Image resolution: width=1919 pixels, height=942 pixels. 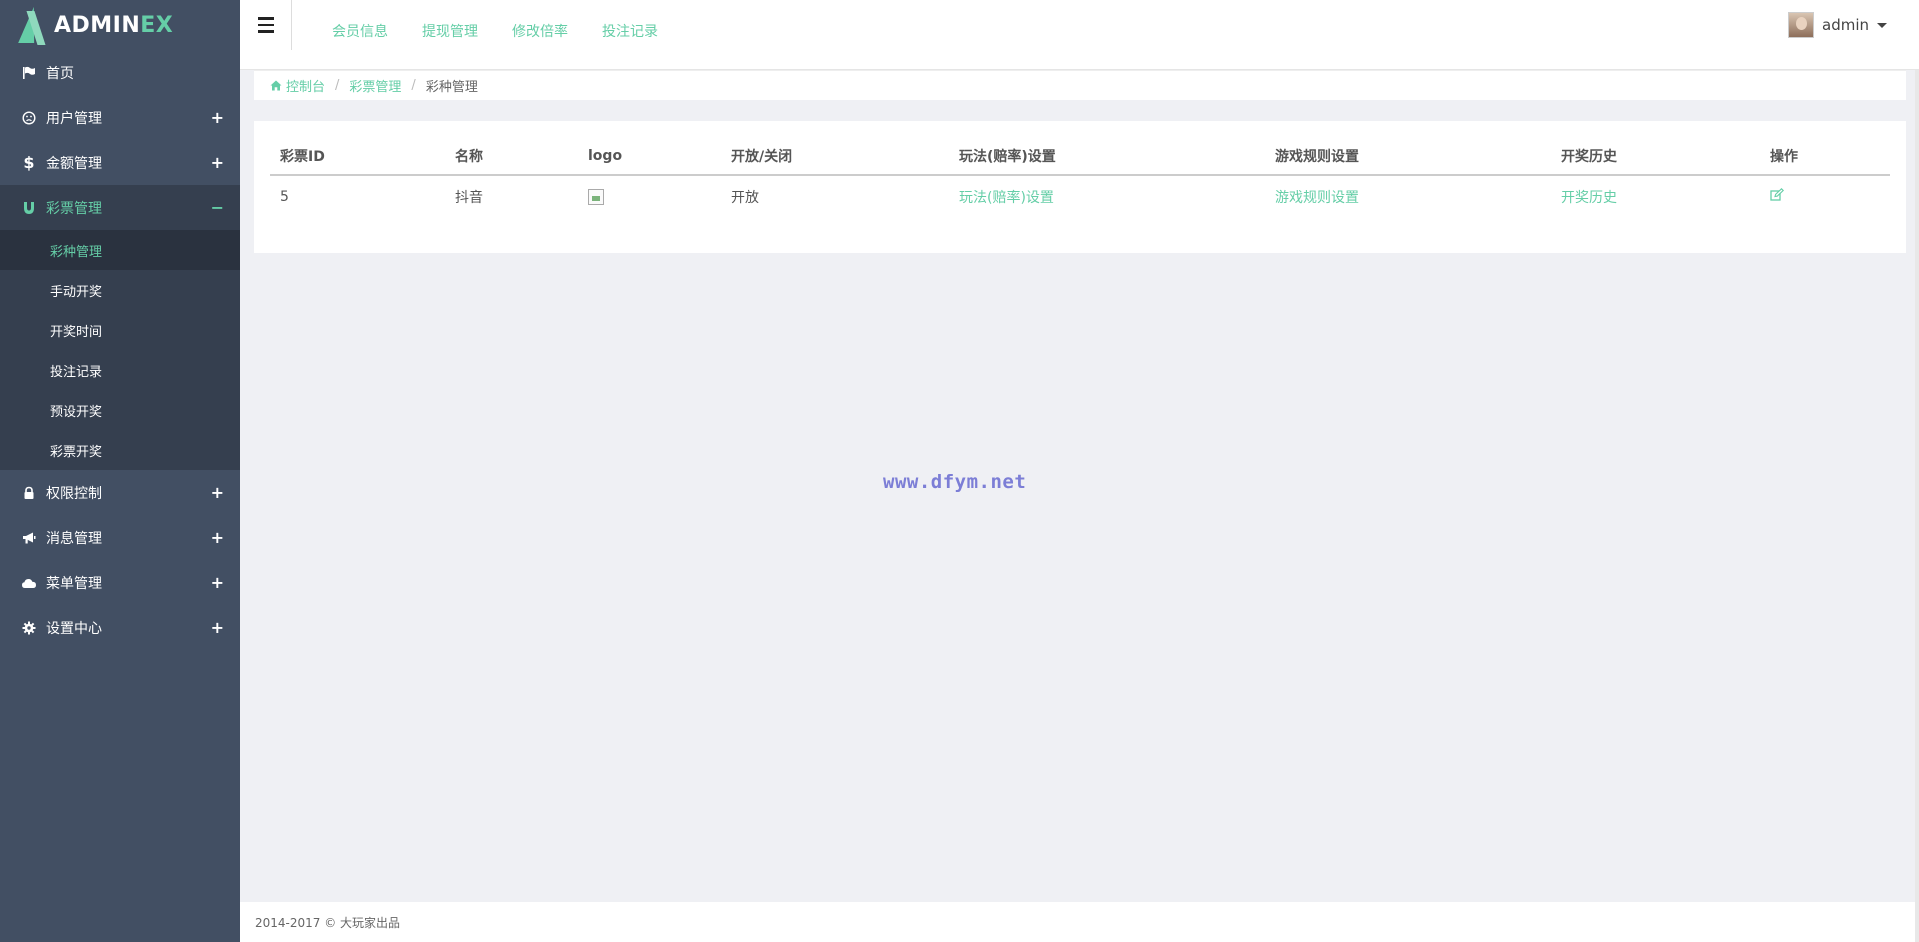 What do you see at coordinates (1801, 25) in the screenshot?
I see `avatar` at bounding box center [1801, 25].